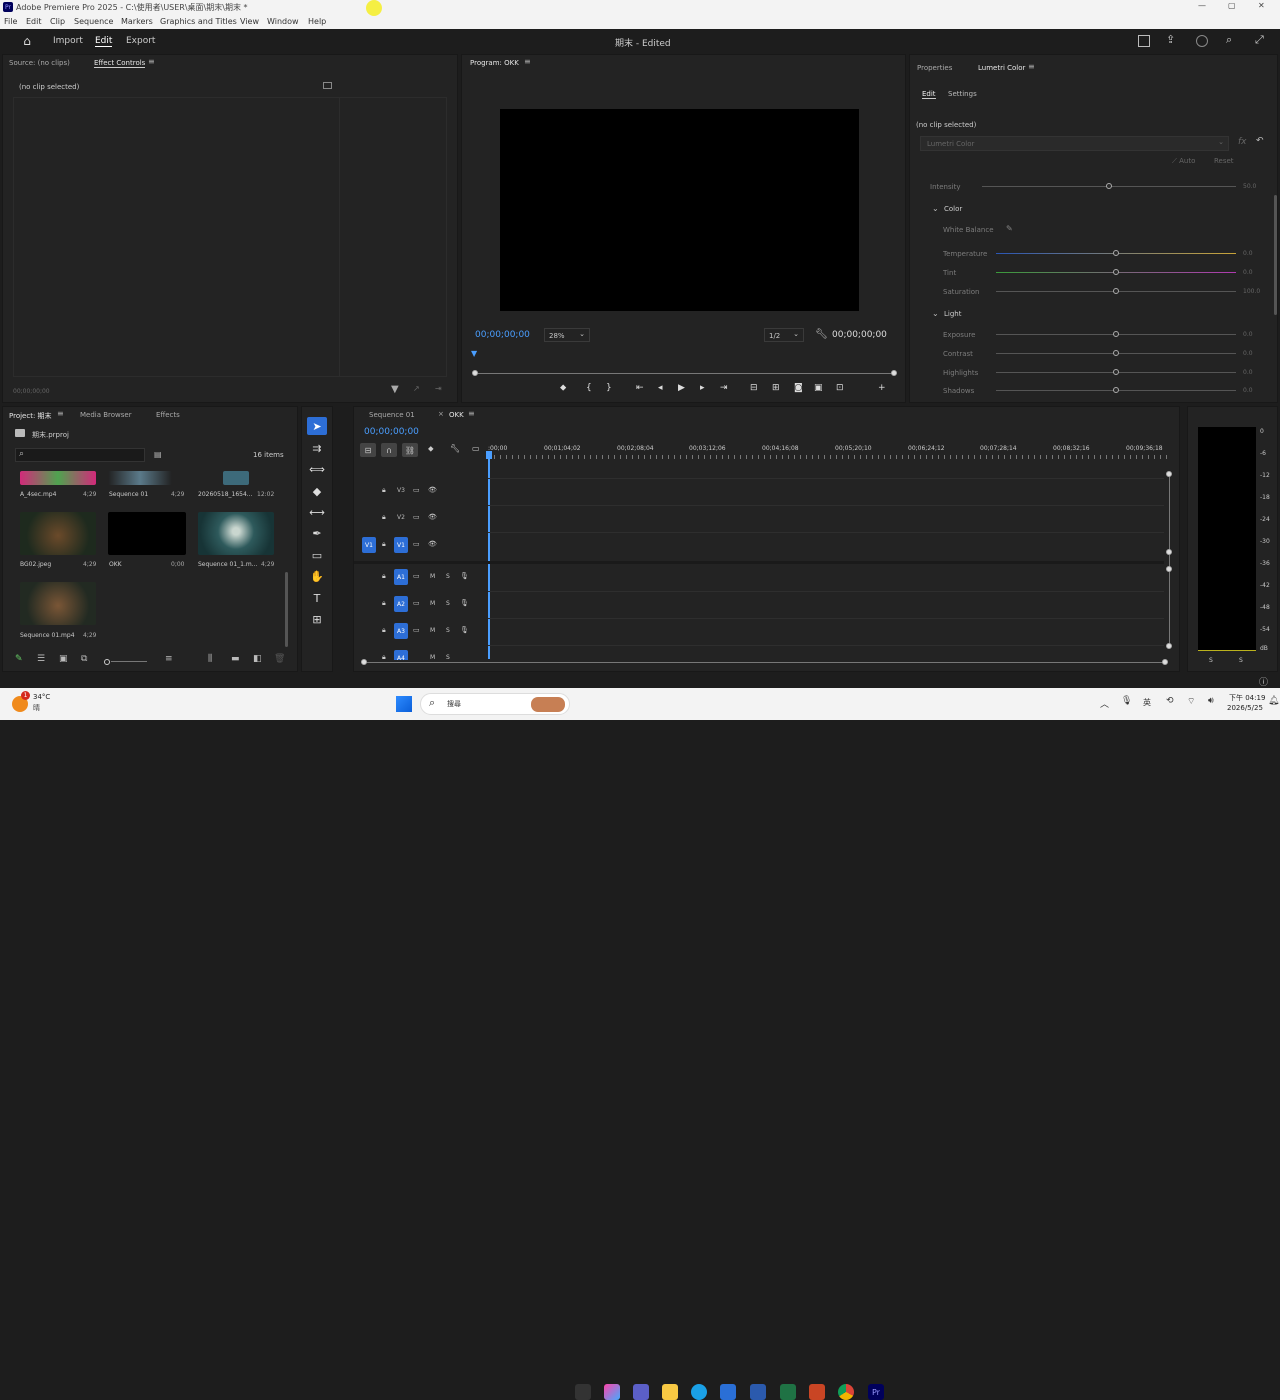  Describe the element at coordinates (1169, 474) in the screenshot. I see `vscroll-handle-top` at that location.